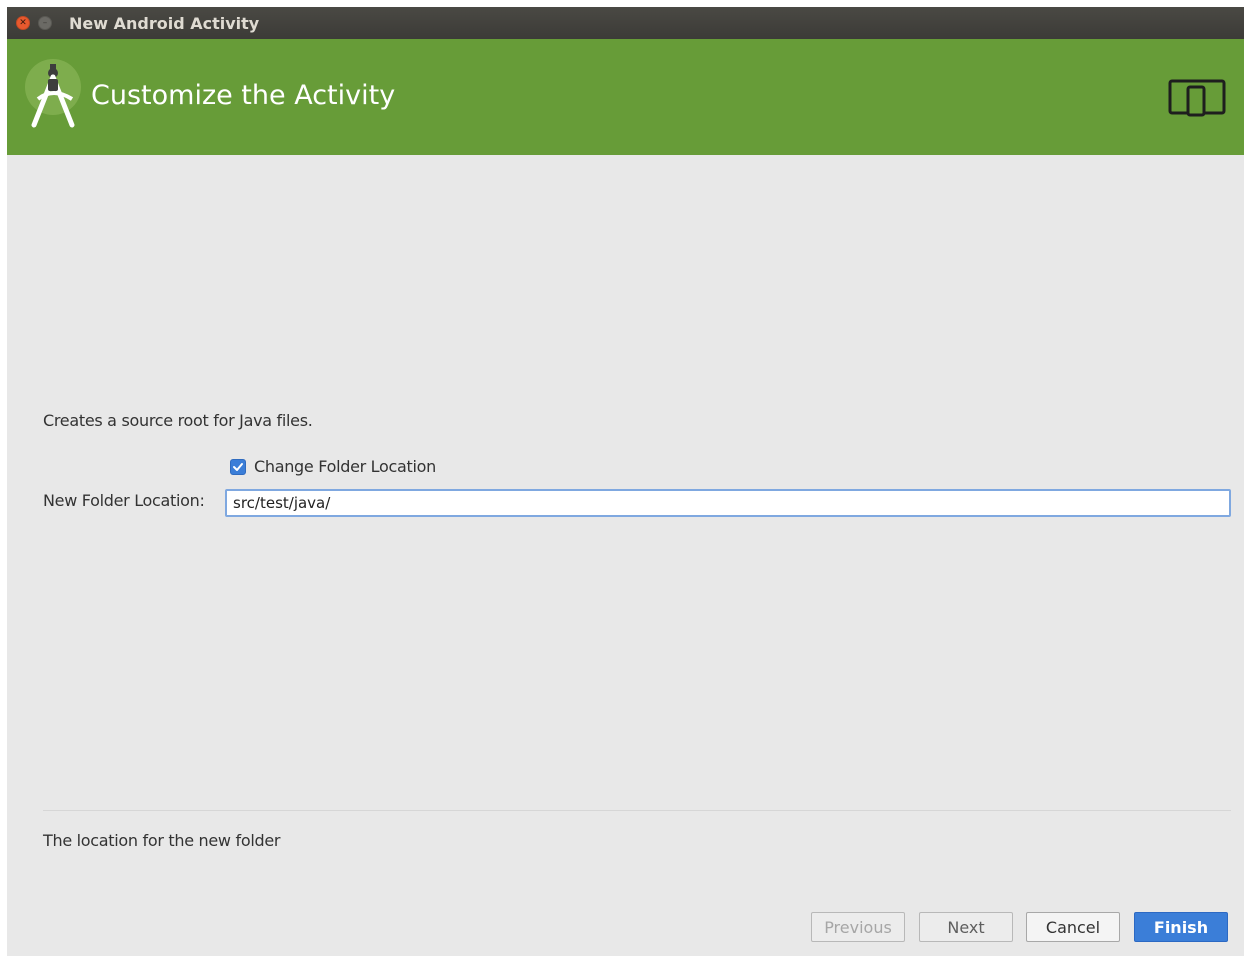 This screenshot has width=1244, height=956. Describe the element at coordinates (164, 23) in the screenshot. I see `window-title: New Android Activity` at that location.